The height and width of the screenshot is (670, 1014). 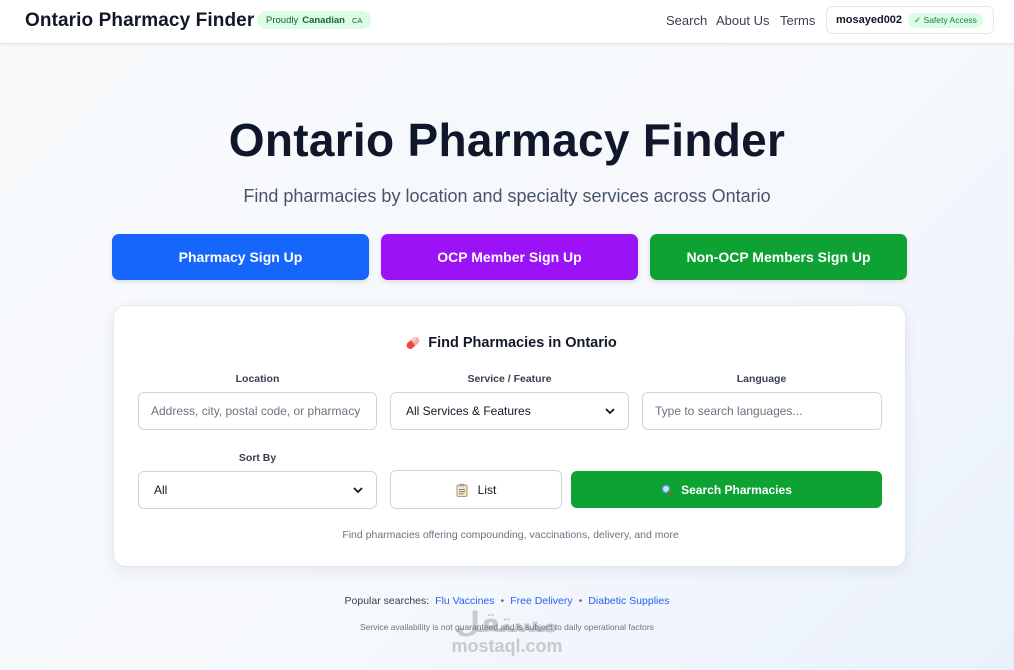 I want to click on location-label: Location, so click(x=257, y=379).